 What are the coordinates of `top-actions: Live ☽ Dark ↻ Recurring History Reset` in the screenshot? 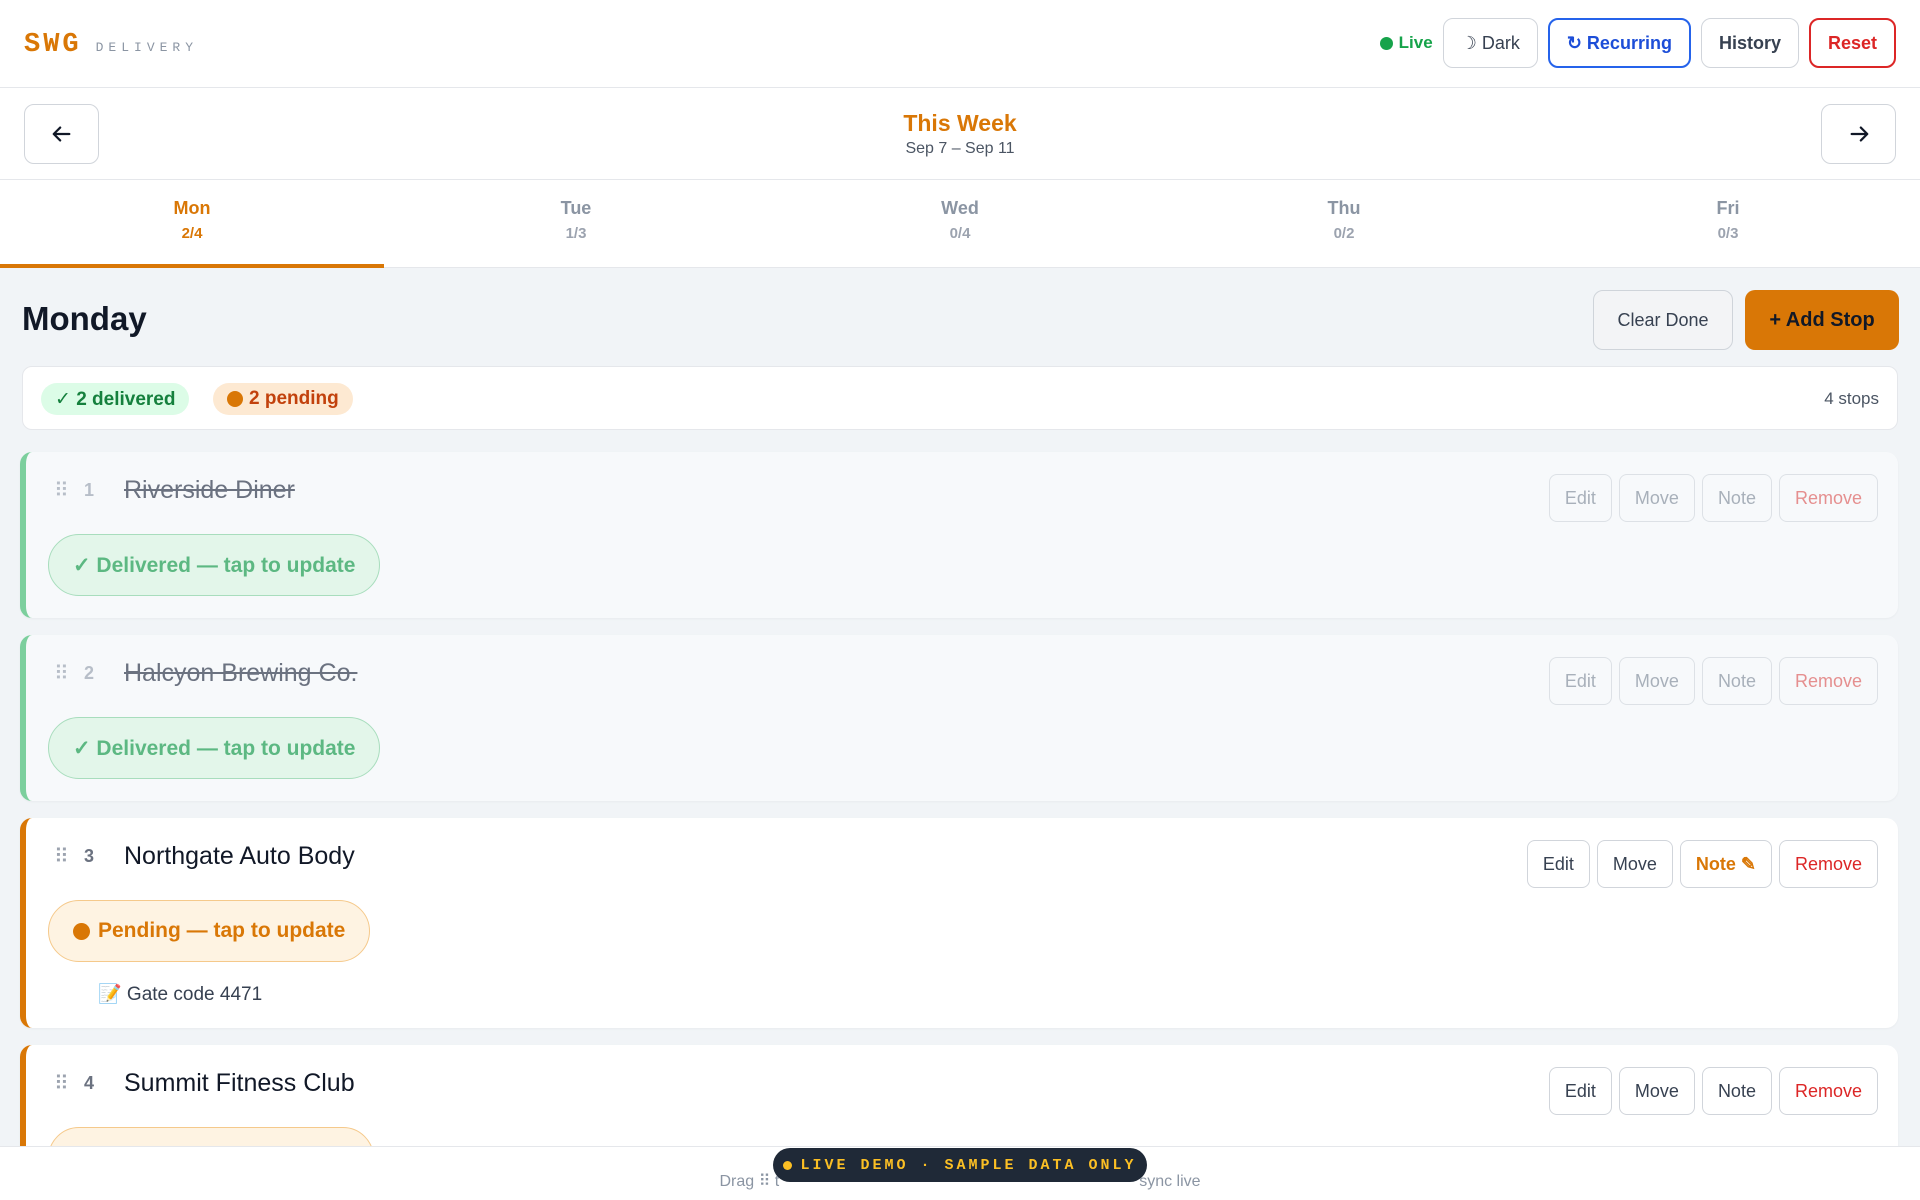 It's located at (1637, 43).